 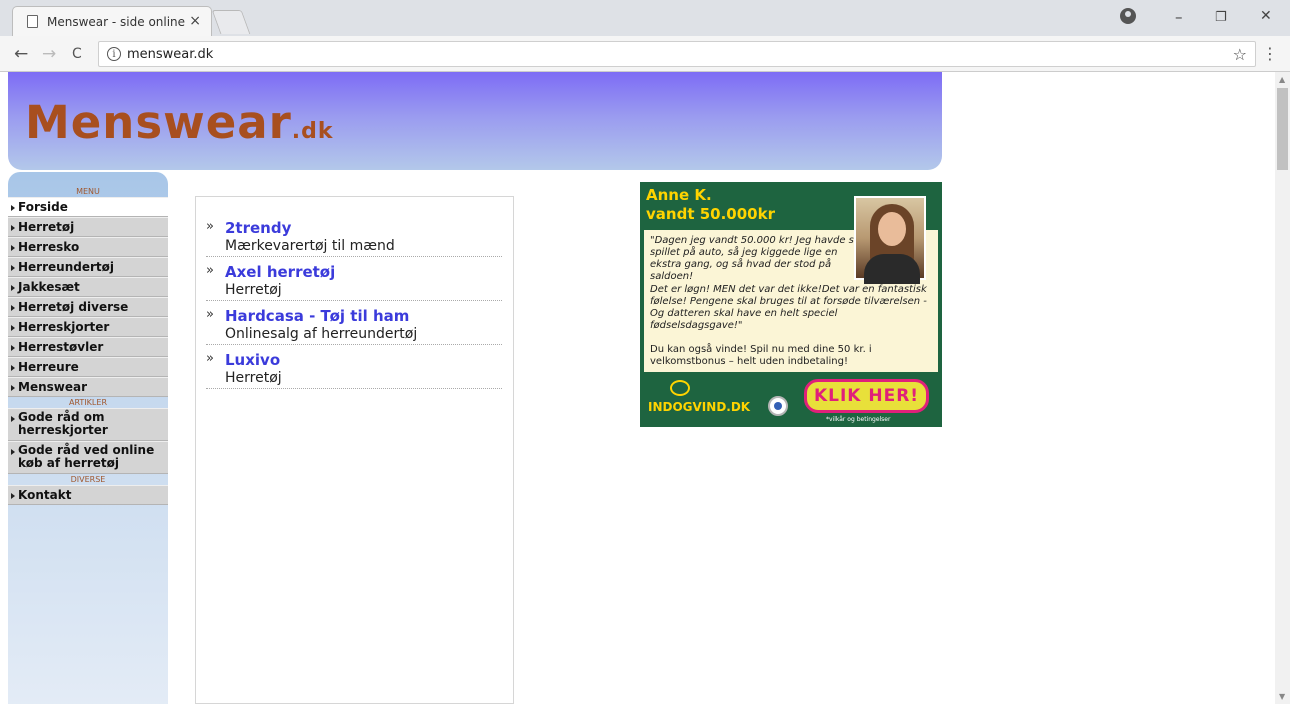 What do you see at coordinates (88, 207) in the screenshot?
I see `sidebar-item-forside: Forside` at bounding box center [88, 207].